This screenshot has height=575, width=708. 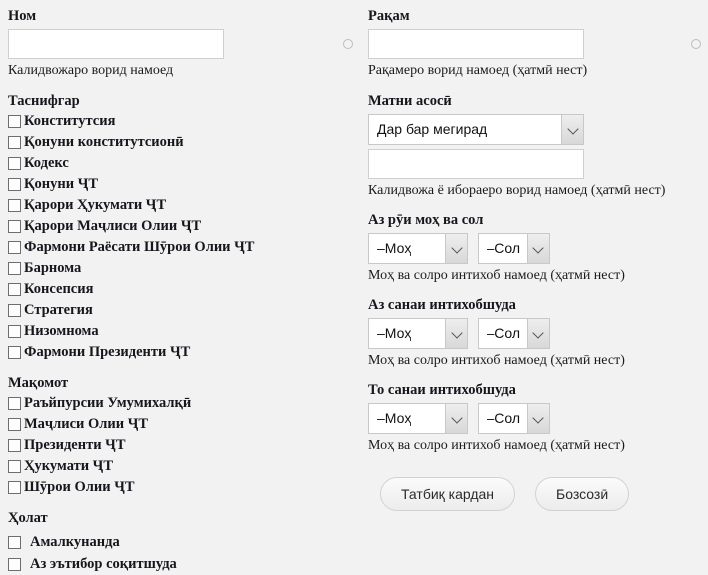 I want to click on to-date-label: То санаи интихобшуда, so click(x=442, y=390).